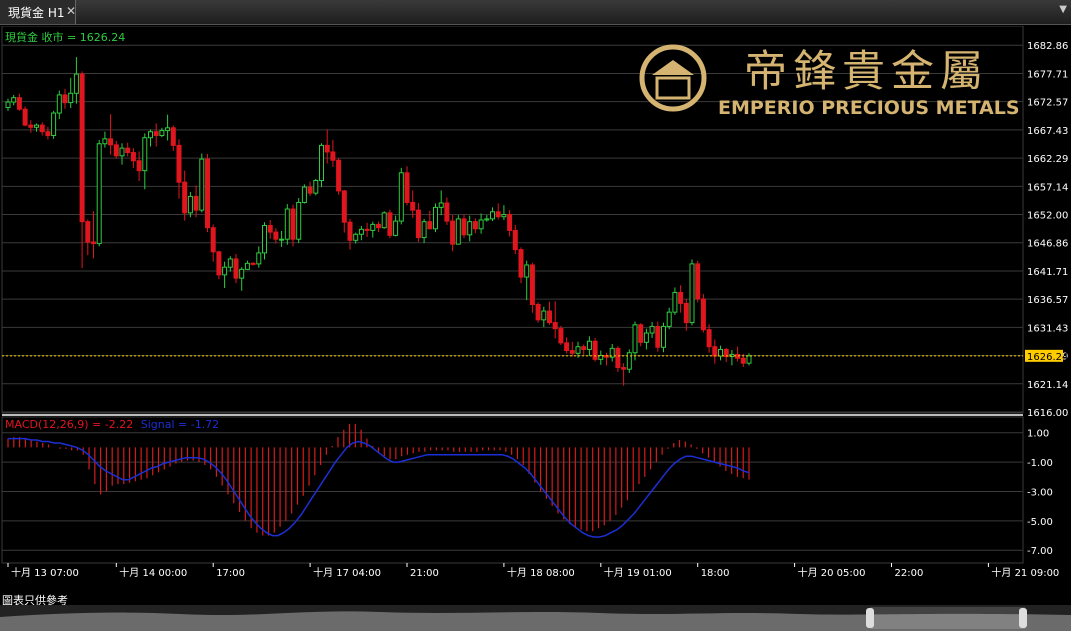  I want to click on time-tick-label: 十月 19 01:00, so click(638, 572).